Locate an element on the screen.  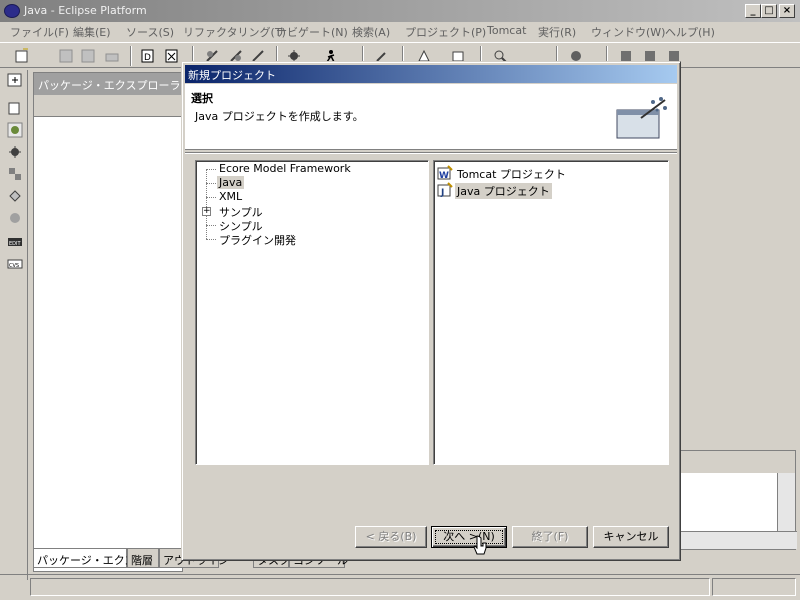
banner-separator is located at coordinates (431, 153).